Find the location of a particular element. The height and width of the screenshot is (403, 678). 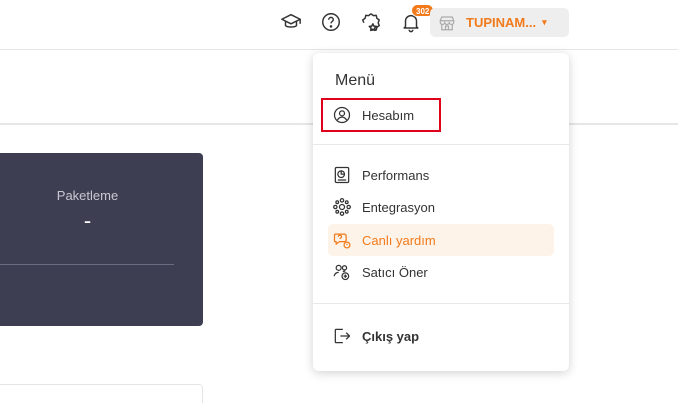

menu-item-label: Performans is located at coordinates (396, 175).